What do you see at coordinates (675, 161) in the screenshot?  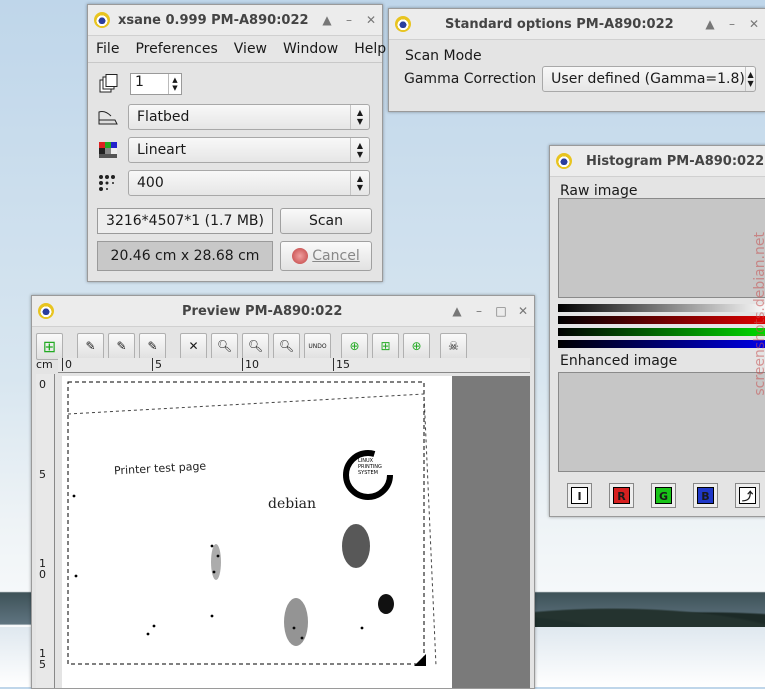 I see `window-title: Histogram PM-A890:022` at bounding box center [675, 161].